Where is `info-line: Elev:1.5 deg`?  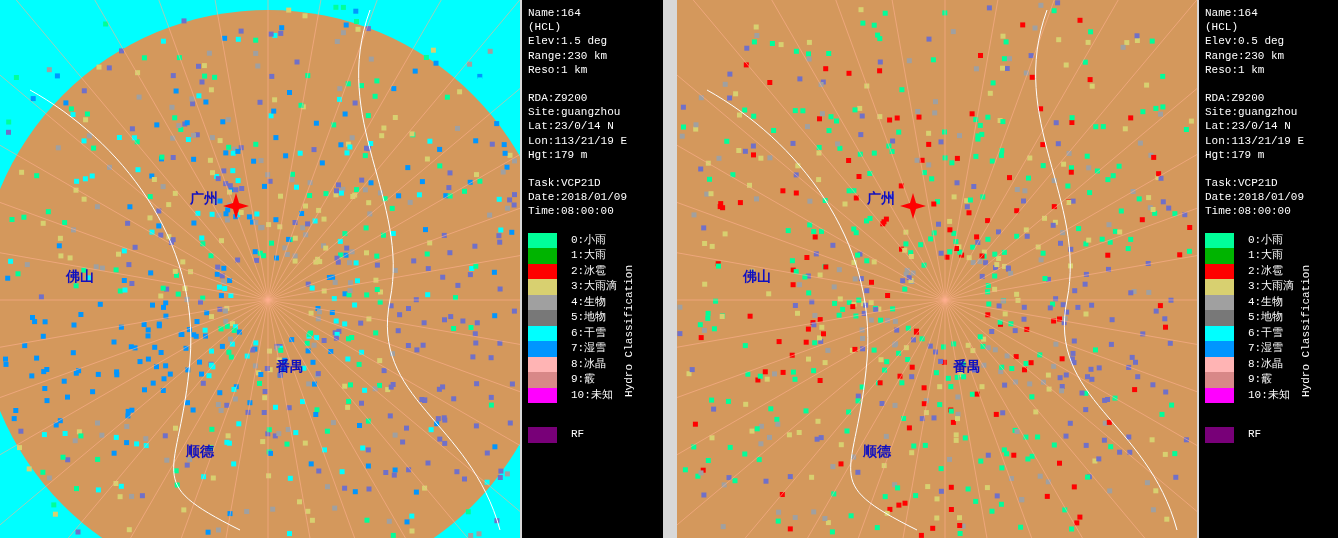 info-line: Elev:1.5 deg is located at coordinates (568, 41).